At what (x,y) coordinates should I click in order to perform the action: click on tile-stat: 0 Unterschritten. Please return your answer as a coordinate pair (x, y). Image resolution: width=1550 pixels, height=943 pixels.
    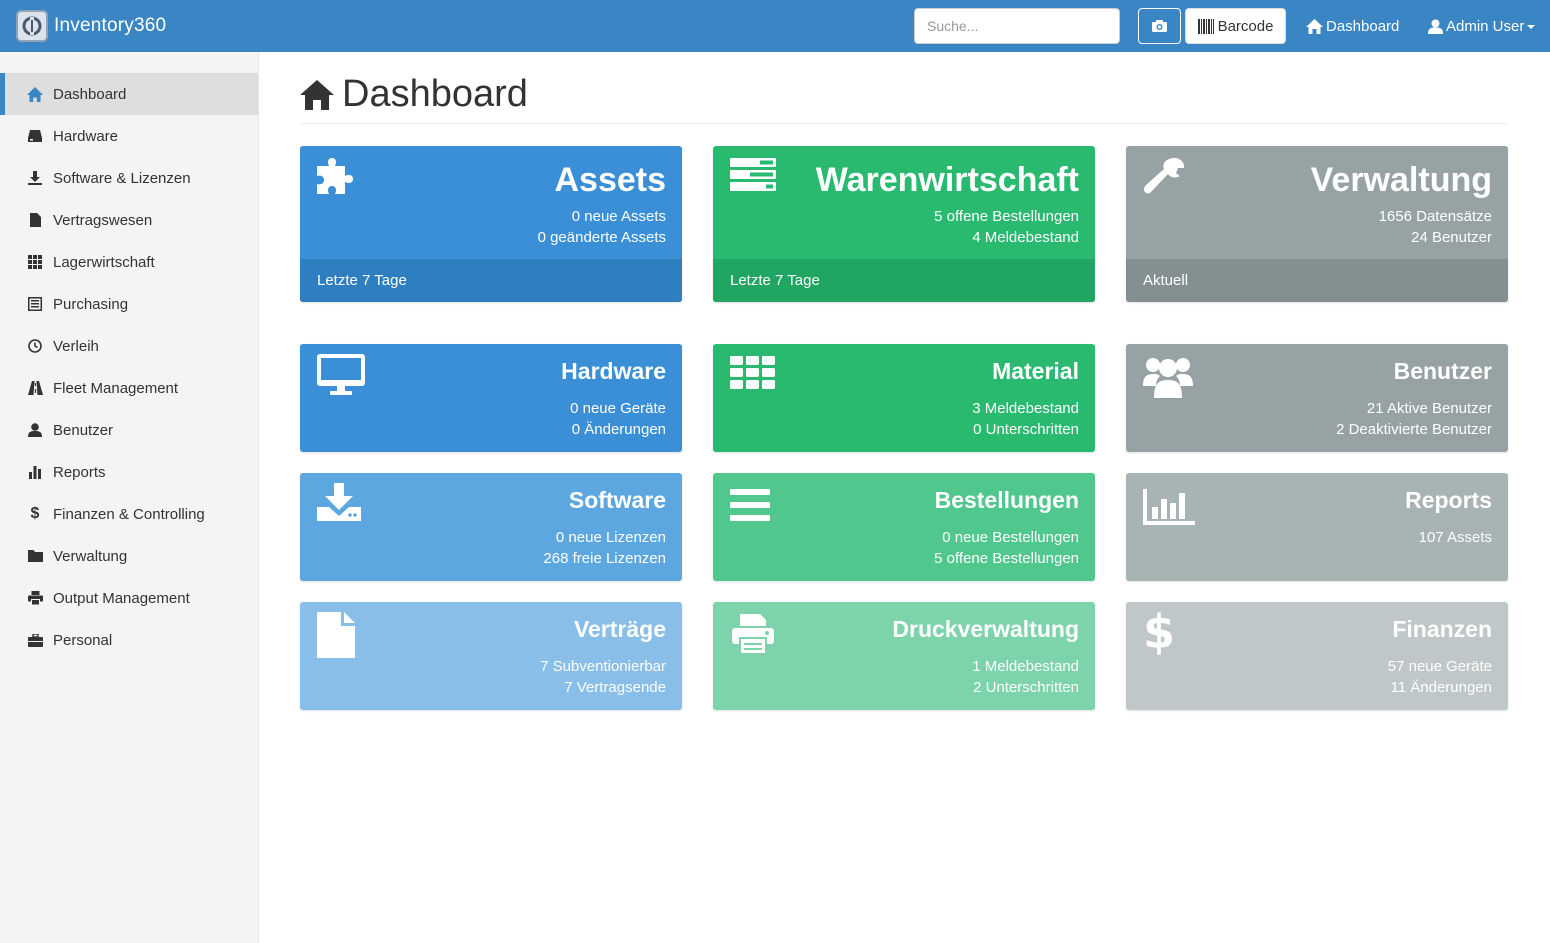
    Looking at the image, I should click on (1026, 429).